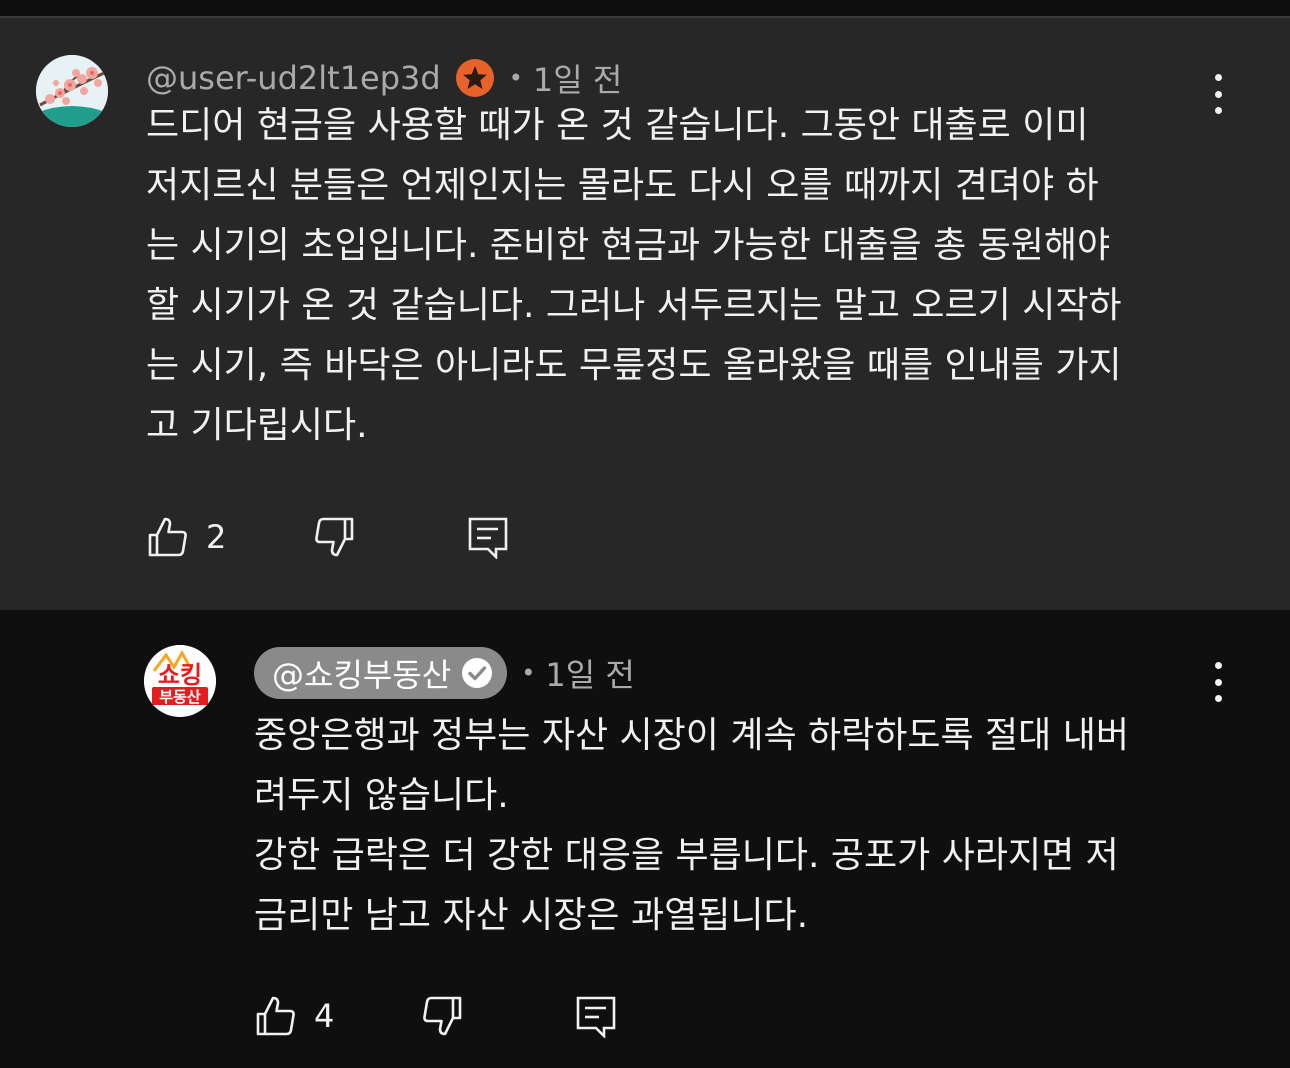 Image resolution: width=1290 pixels, height=1068 pixels. What do you see at coordinates (229, 537) in the screenshot?
I see `like-button: 2` at bounding box center [229, 537].